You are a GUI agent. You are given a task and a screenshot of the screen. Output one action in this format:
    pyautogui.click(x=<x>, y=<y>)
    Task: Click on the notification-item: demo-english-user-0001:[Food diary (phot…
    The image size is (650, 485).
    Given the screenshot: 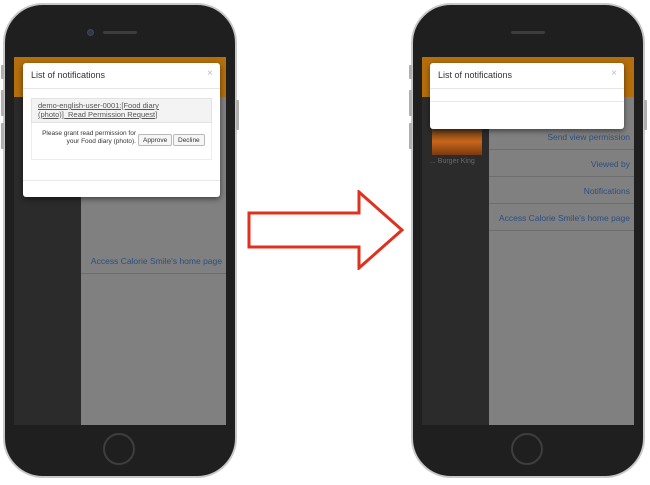 What is the action you would take?
    pyautogui.click(x=121, y=129)
    